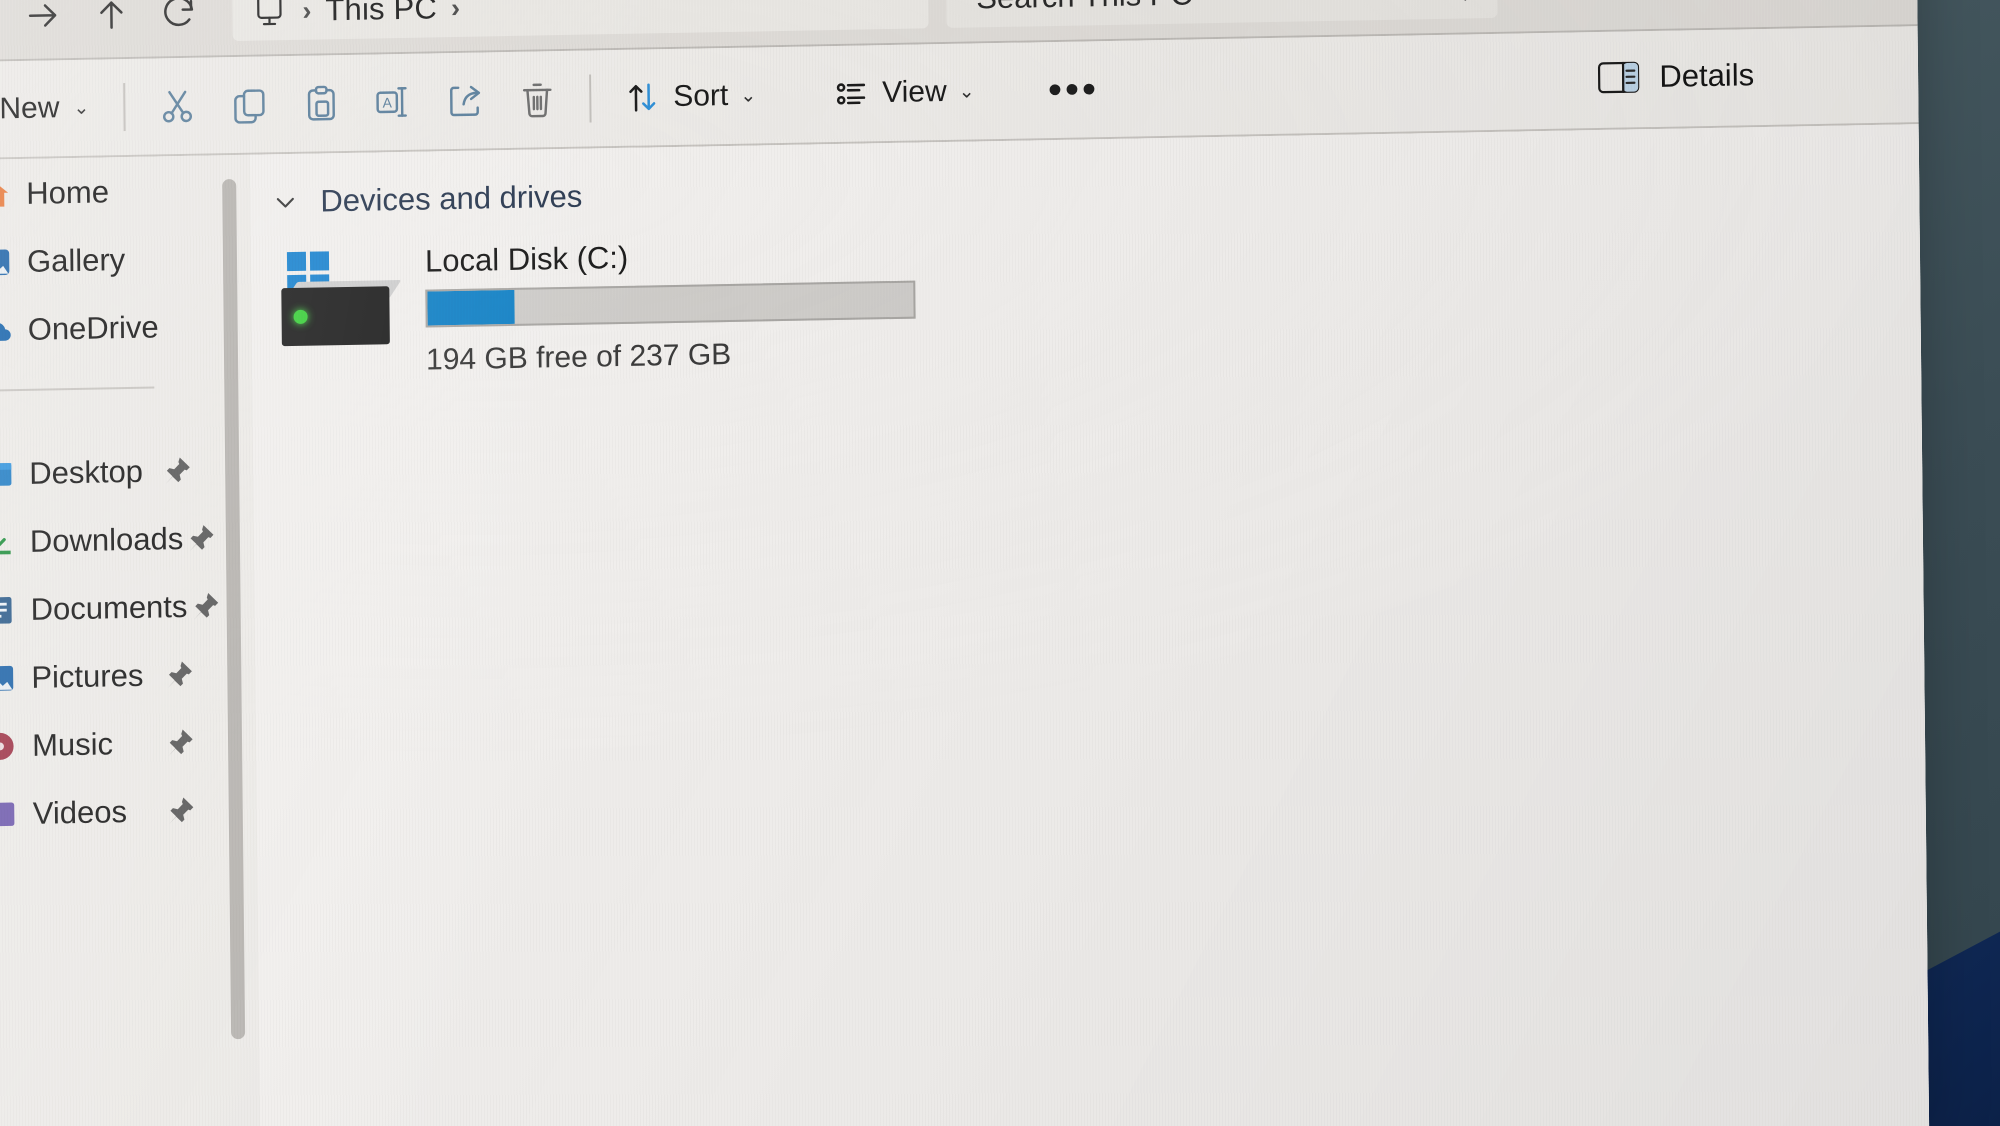  Describe the element at coordinates (1084, 8) in the screenshot. I see `search-input: Search This PC` at that location.